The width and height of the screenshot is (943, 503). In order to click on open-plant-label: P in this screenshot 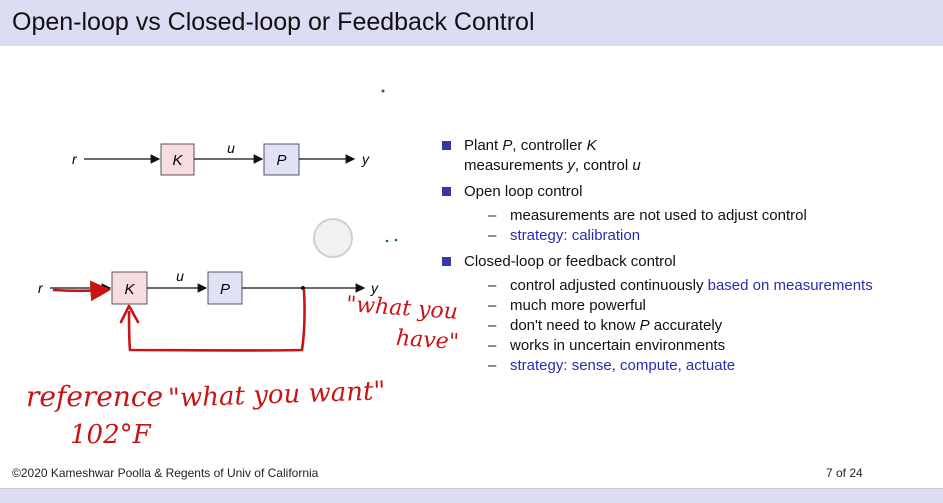, I will do `click(281, 160)`.